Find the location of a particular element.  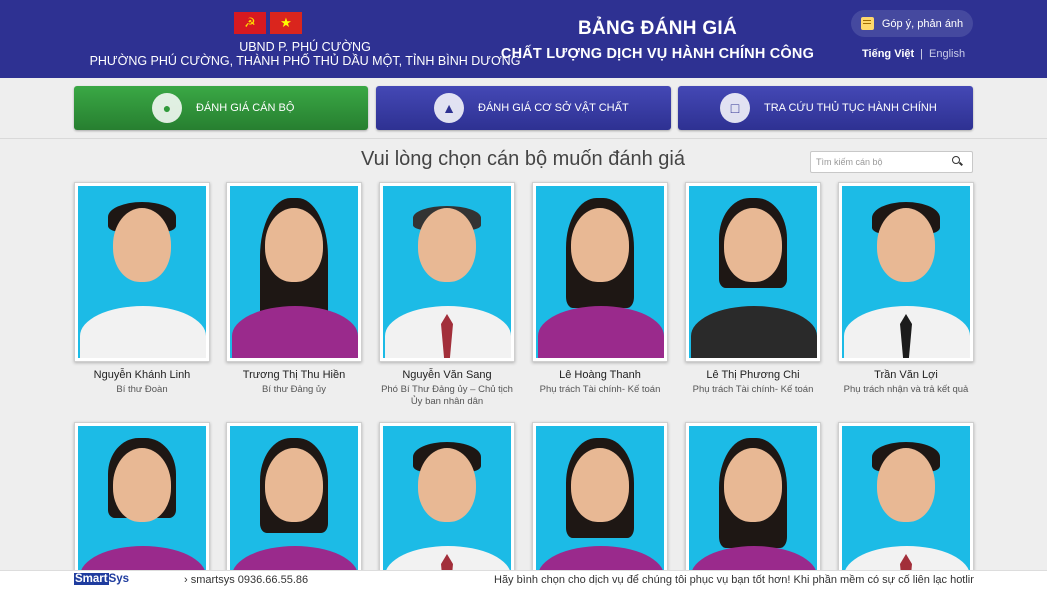

staff-name: Nguyễn Văn Sang is located at coordinates (447, 375).